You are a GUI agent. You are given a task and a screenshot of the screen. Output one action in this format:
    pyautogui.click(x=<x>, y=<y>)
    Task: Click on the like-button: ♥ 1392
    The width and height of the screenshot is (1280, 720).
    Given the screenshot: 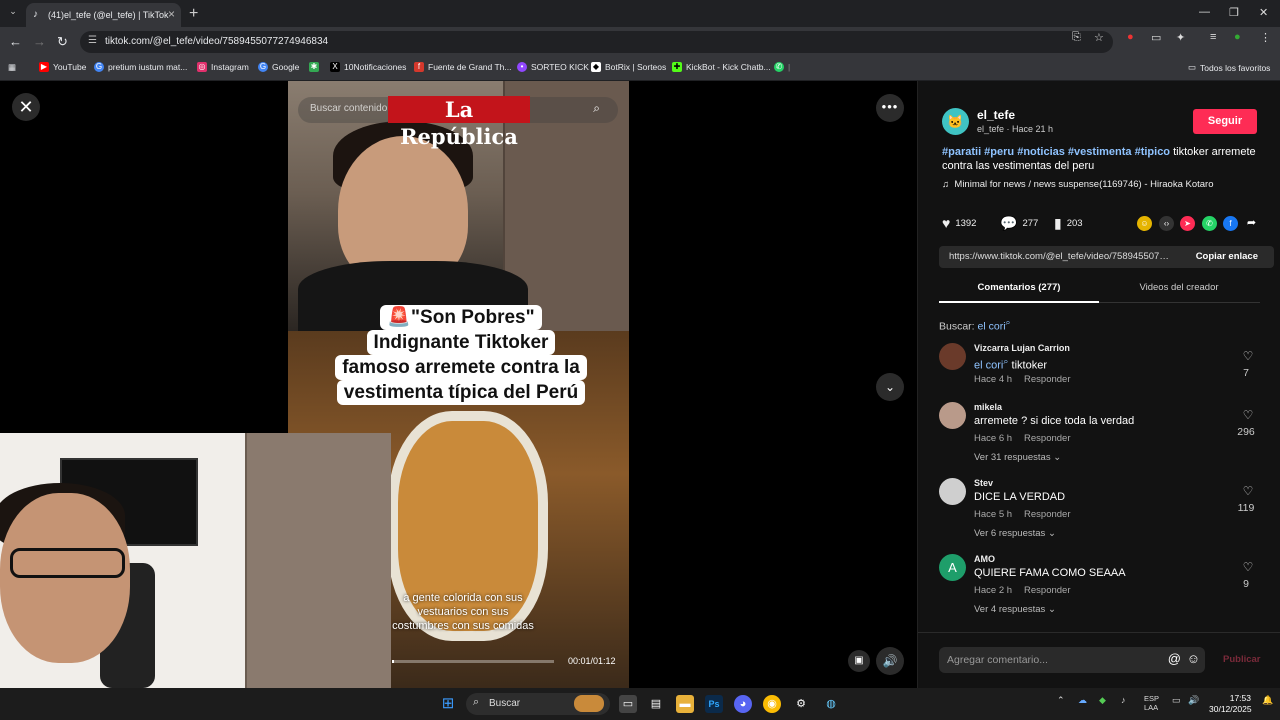 What is the action you would take?
    pyautogui.click(x=959, y=223)
    